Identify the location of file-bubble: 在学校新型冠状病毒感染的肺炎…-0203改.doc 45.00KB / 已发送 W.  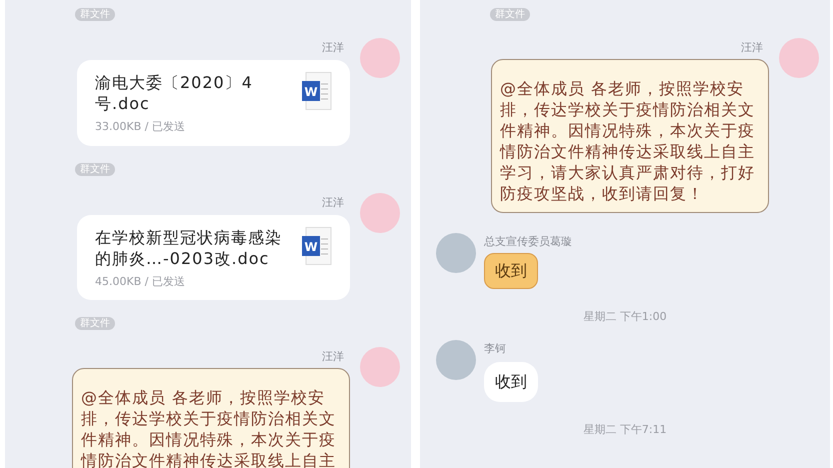
(213, 257).